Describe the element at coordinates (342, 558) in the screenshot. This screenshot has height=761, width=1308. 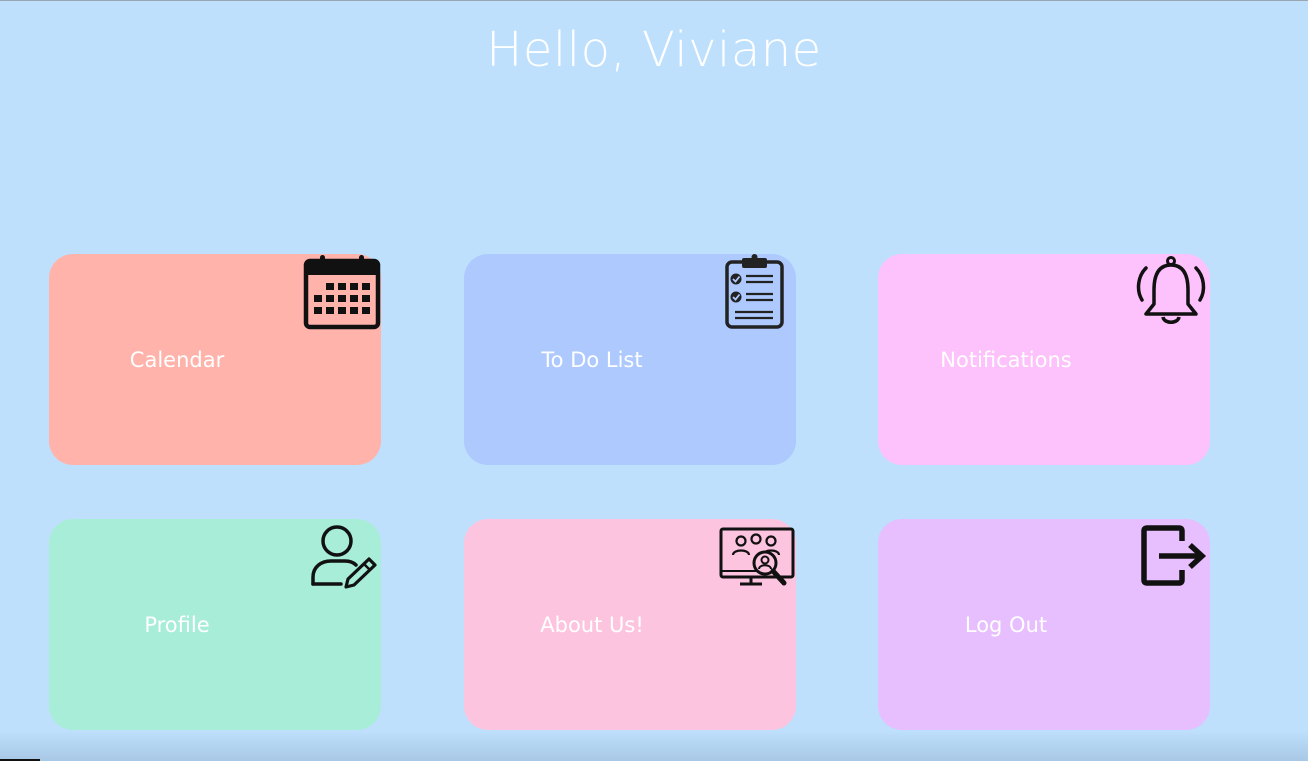
I see `user-edit-icon` at that location.